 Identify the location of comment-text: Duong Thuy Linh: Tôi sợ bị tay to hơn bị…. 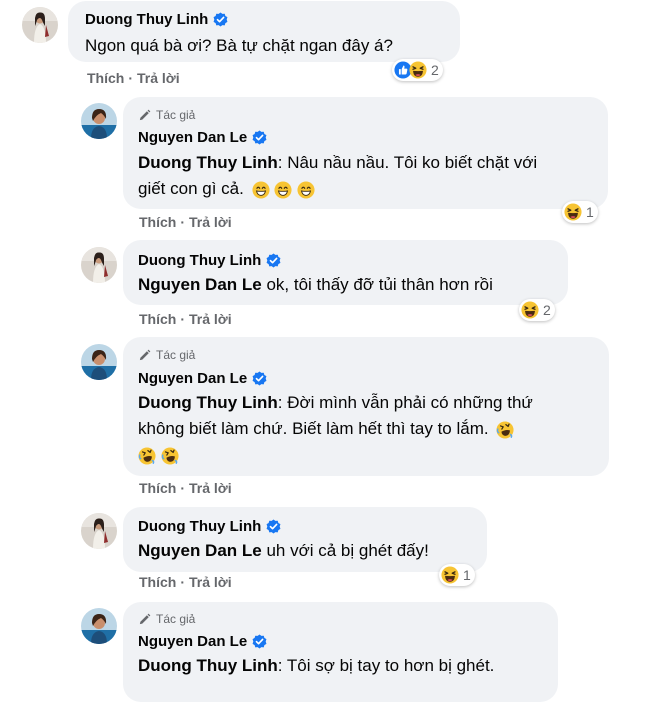
(316, 666).